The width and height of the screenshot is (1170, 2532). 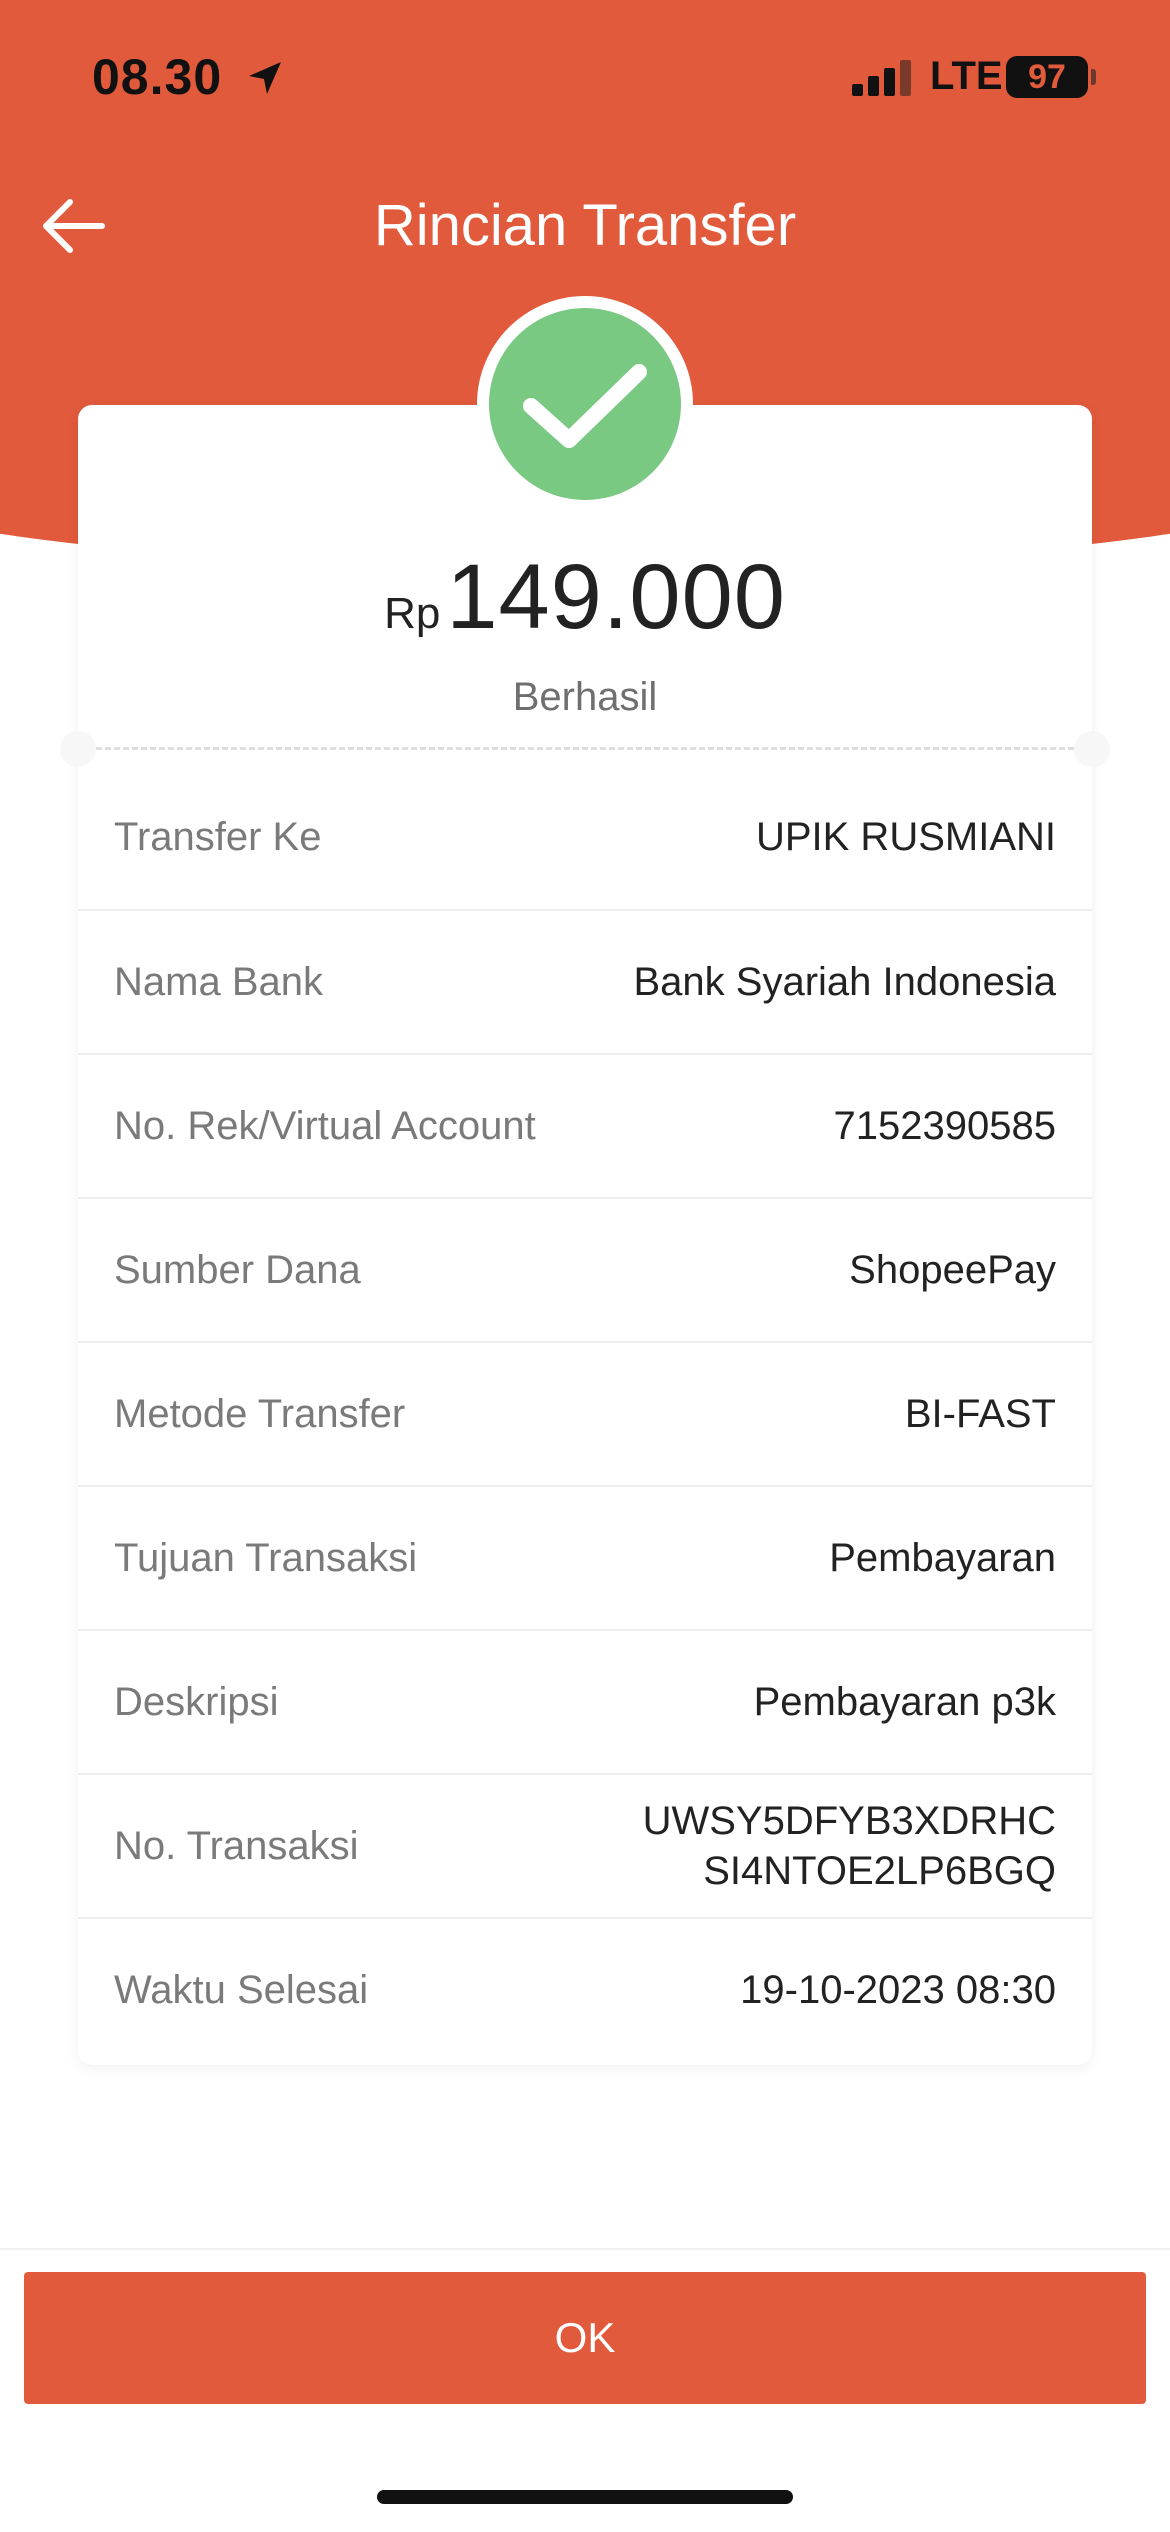 I want to click on transaction-number-line-1: UWSY5DFYB3XDRHC, so click(x=849, y=1821).